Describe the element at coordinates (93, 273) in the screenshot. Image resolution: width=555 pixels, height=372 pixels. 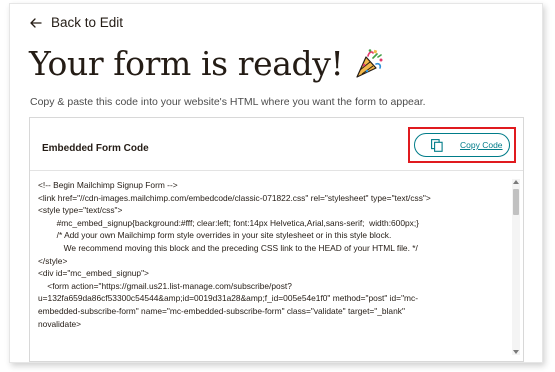
I see `code-line: <div id="mc_embed_signup">` at that location.